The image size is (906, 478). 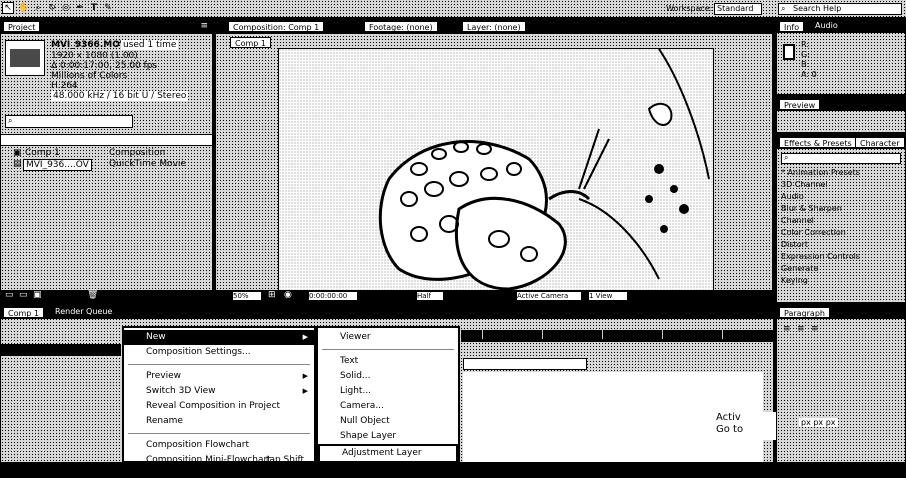 I want to click on new-composition-icon: ▣, so click(x=37, y=295).